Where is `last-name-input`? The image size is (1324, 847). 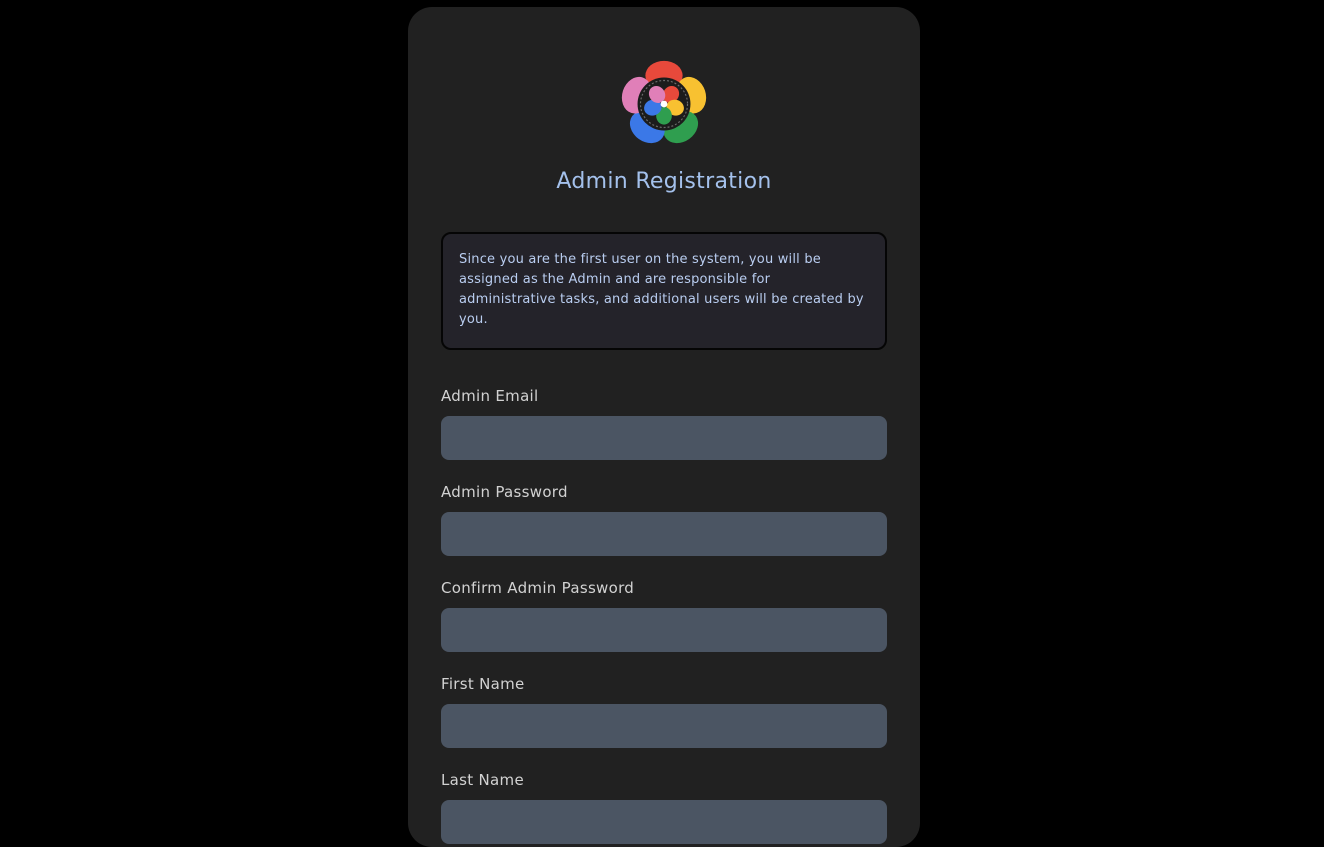
last-name-input is located at coordinates (664, 822).